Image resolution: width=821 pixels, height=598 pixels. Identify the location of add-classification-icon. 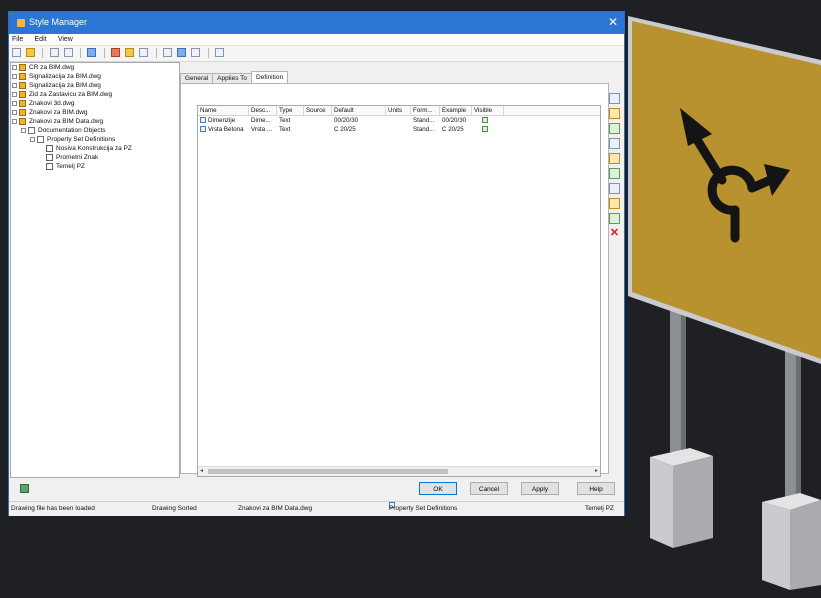
(614, 158).